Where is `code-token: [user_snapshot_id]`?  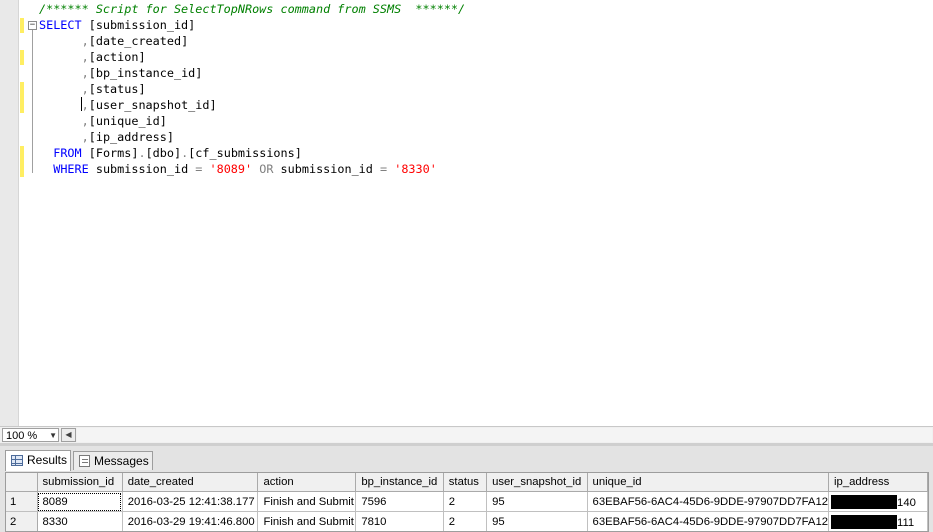
code-token: [user_snapshot_id] is located at coordinates (152, 105).